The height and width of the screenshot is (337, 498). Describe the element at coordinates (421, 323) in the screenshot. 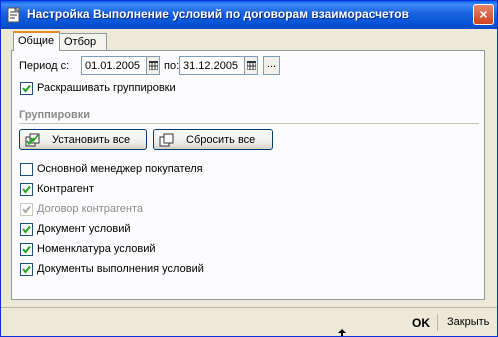

I see `ok-button: OK` at that location.